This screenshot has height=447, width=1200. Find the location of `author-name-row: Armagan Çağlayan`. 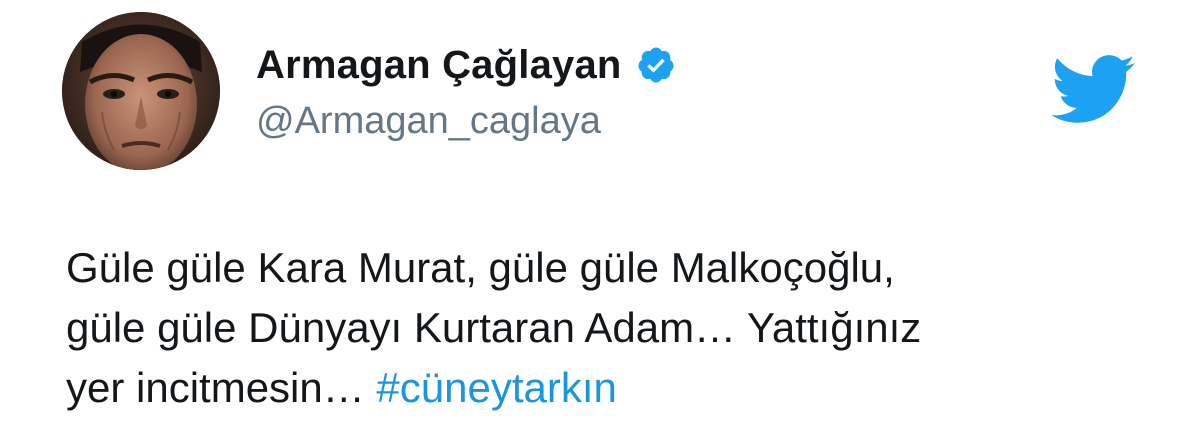

author-name-row: Armagan Çağlayan is located at coordinates (466, 65).